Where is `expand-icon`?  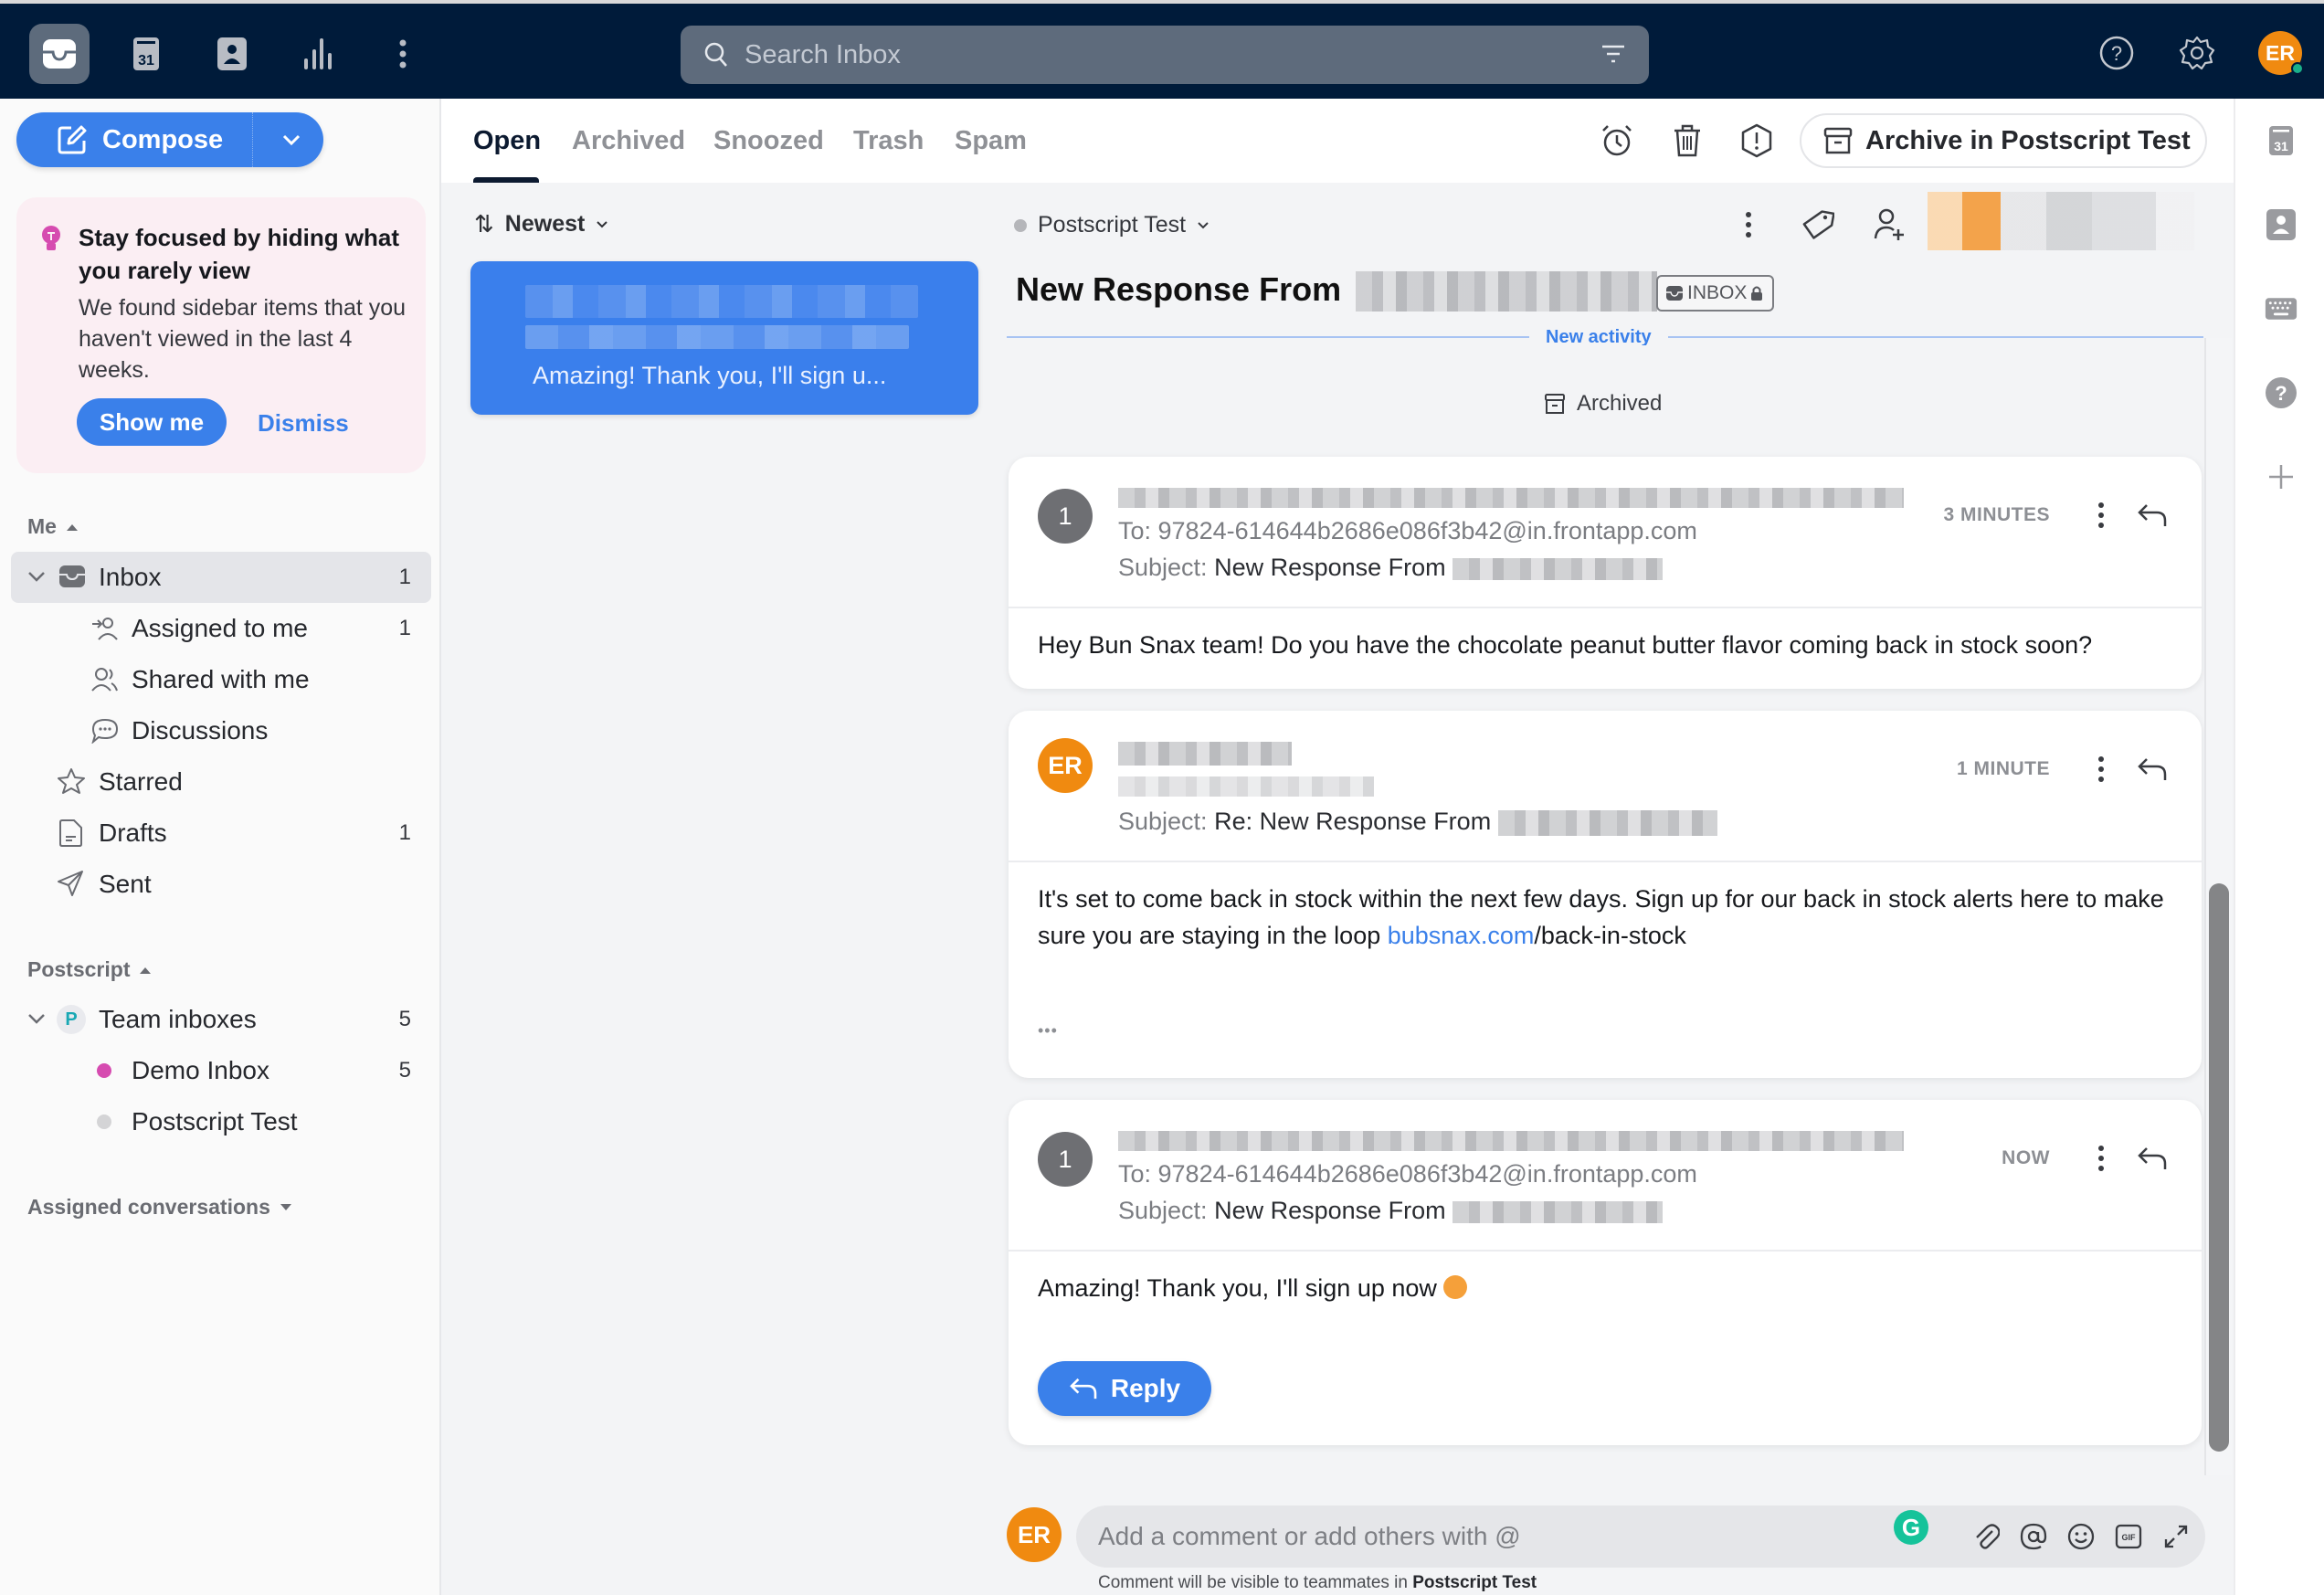 expand-icon is located at coordinates (2176, 1536).